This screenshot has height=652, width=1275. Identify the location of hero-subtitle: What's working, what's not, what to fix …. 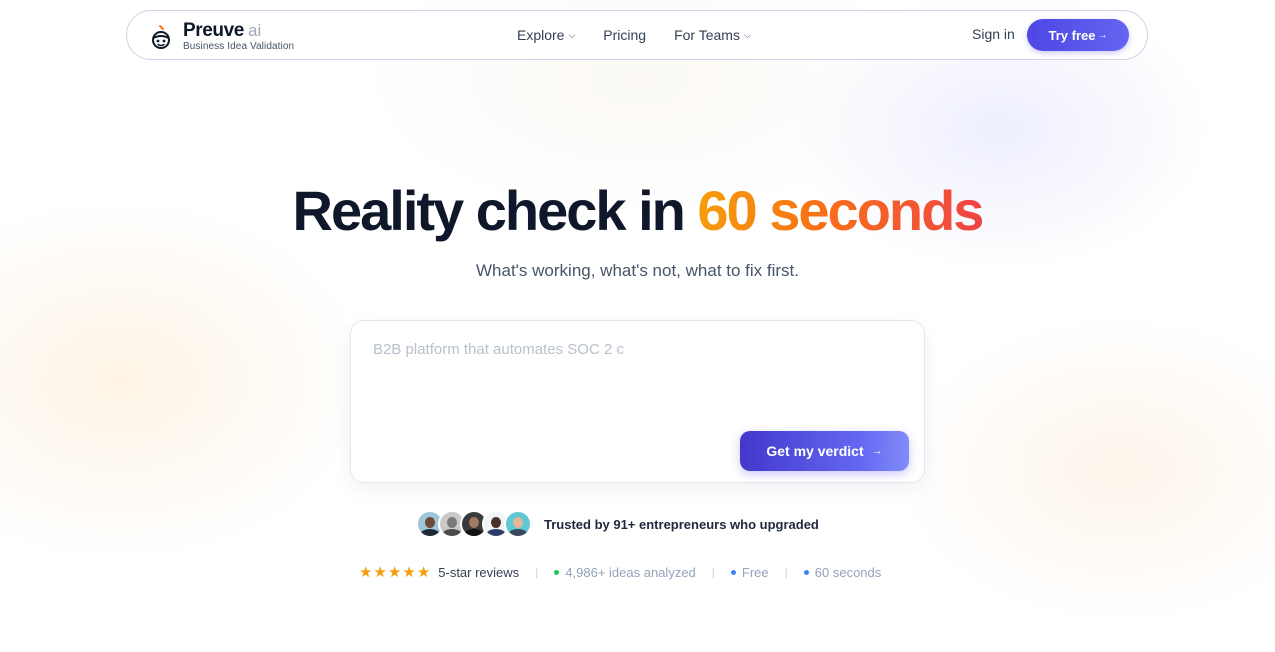
(637, 270).